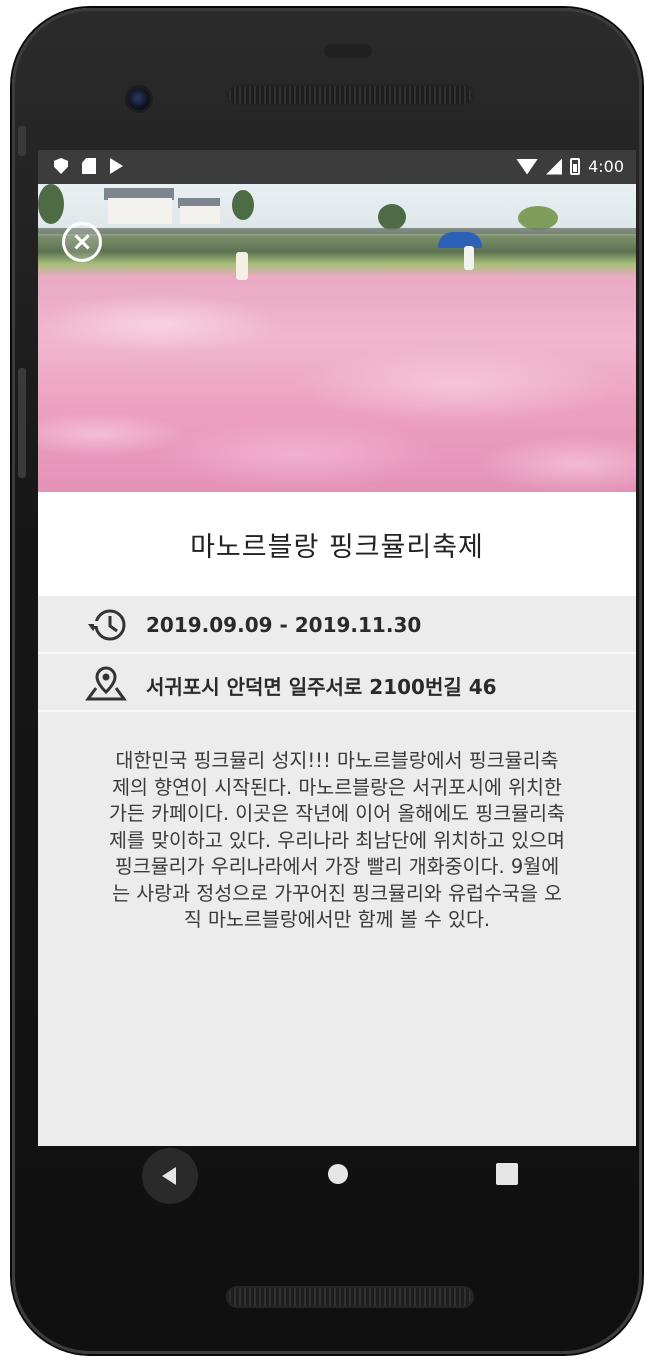 This screenshot has height=1360, width=654. What do you see at coordinates (350, 1297) in the screenshot?
I see `bottom-speaker` at bounding box center [350, 1297].